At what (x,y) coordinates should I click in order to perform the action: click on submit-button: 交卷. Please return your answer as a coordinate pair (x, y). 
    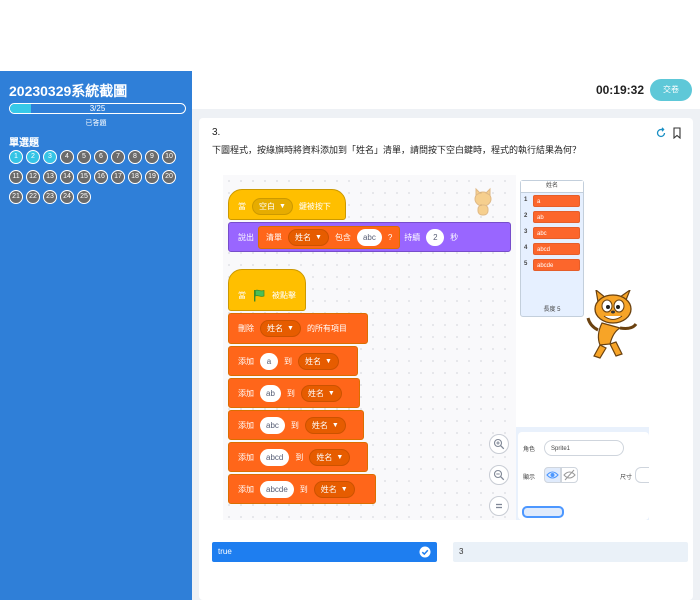
    Looking at the image, I should click on (671, 90).